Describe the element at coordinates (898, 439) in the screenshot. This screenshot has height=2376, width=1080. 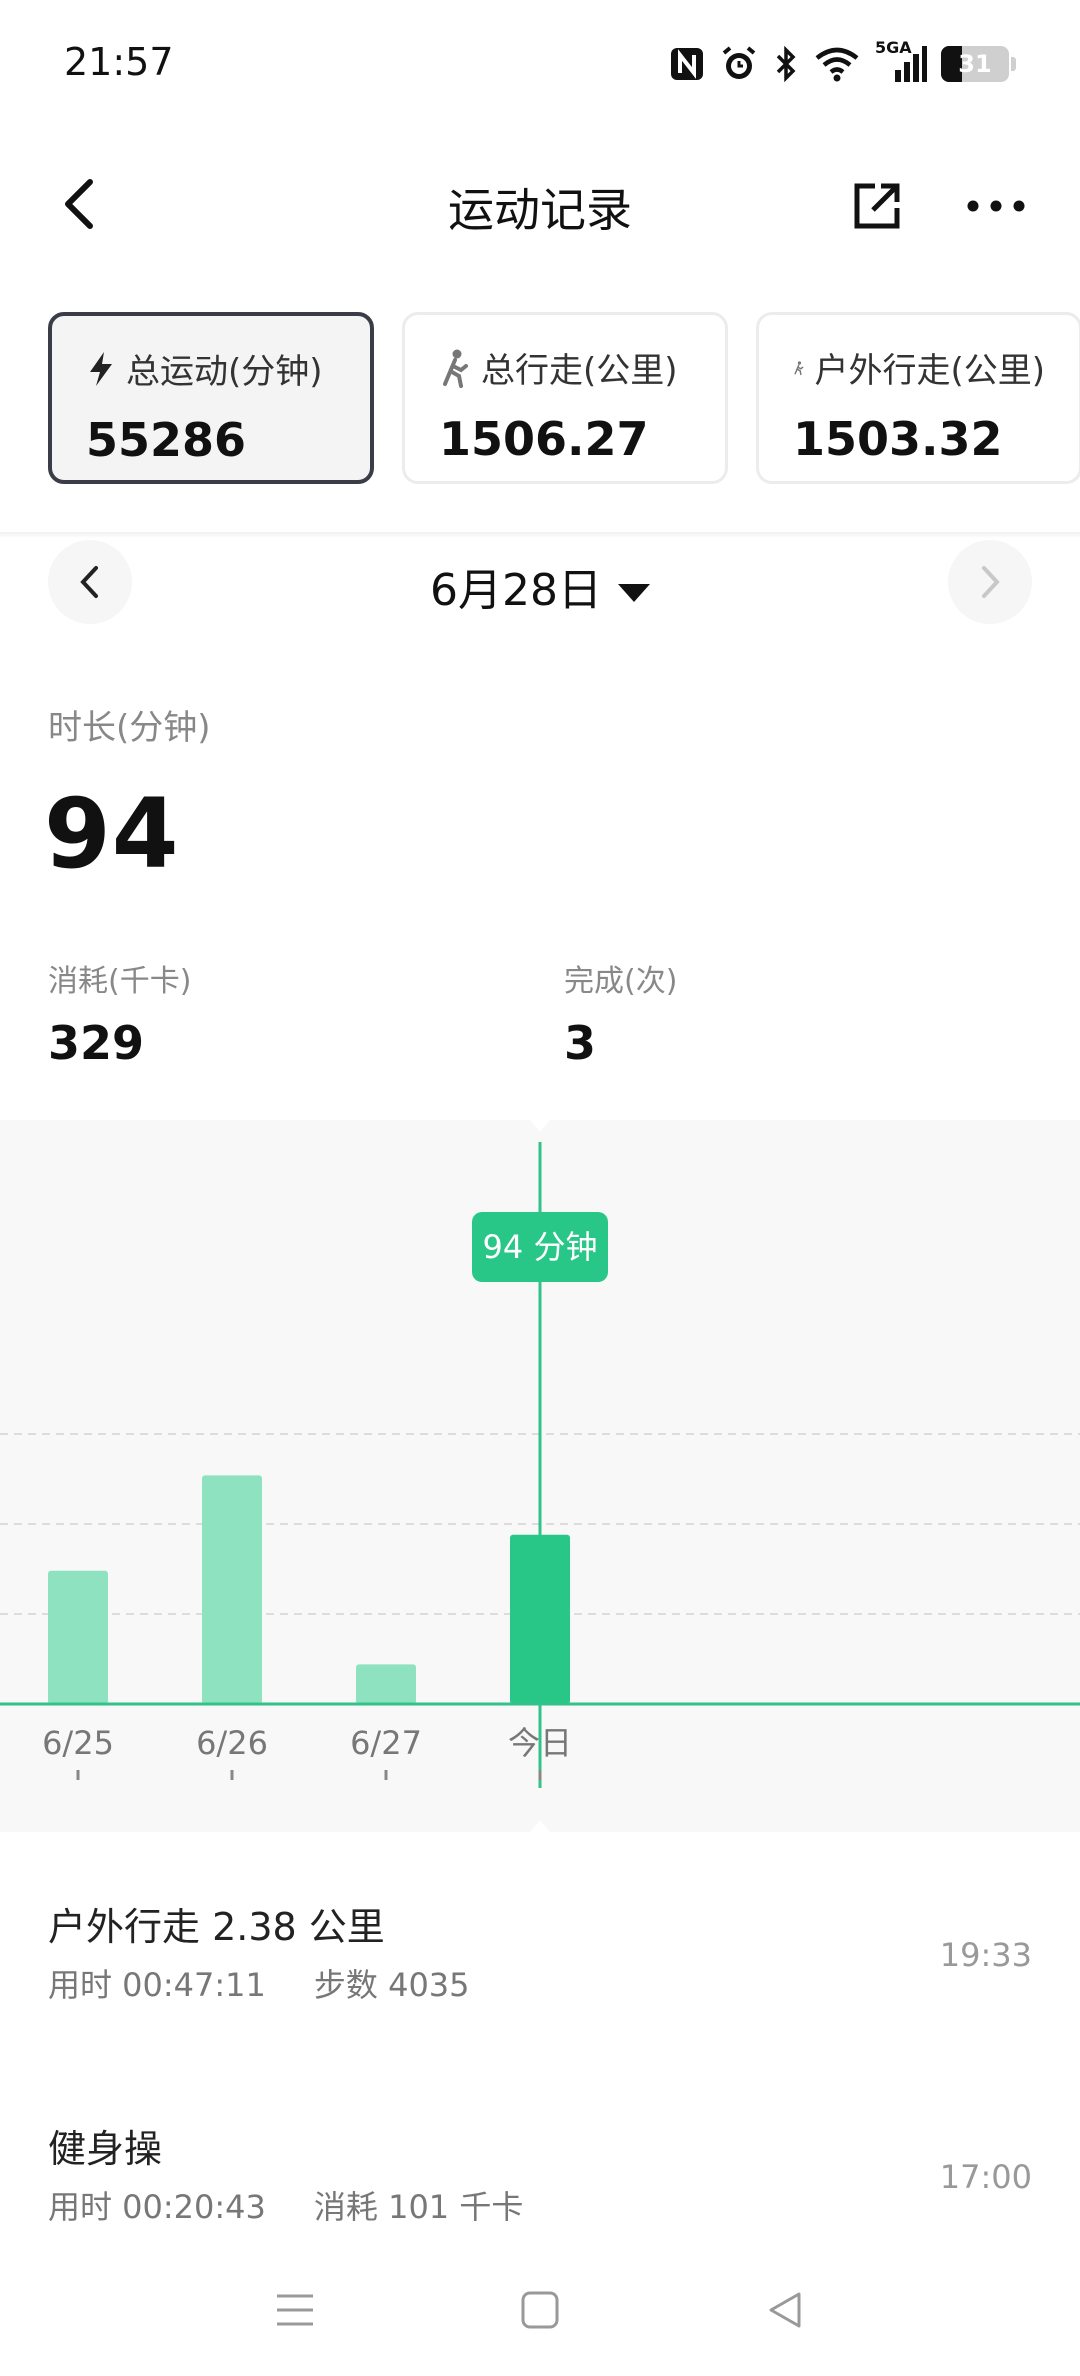
I see `metric-card-value: 1503.32` at that location.